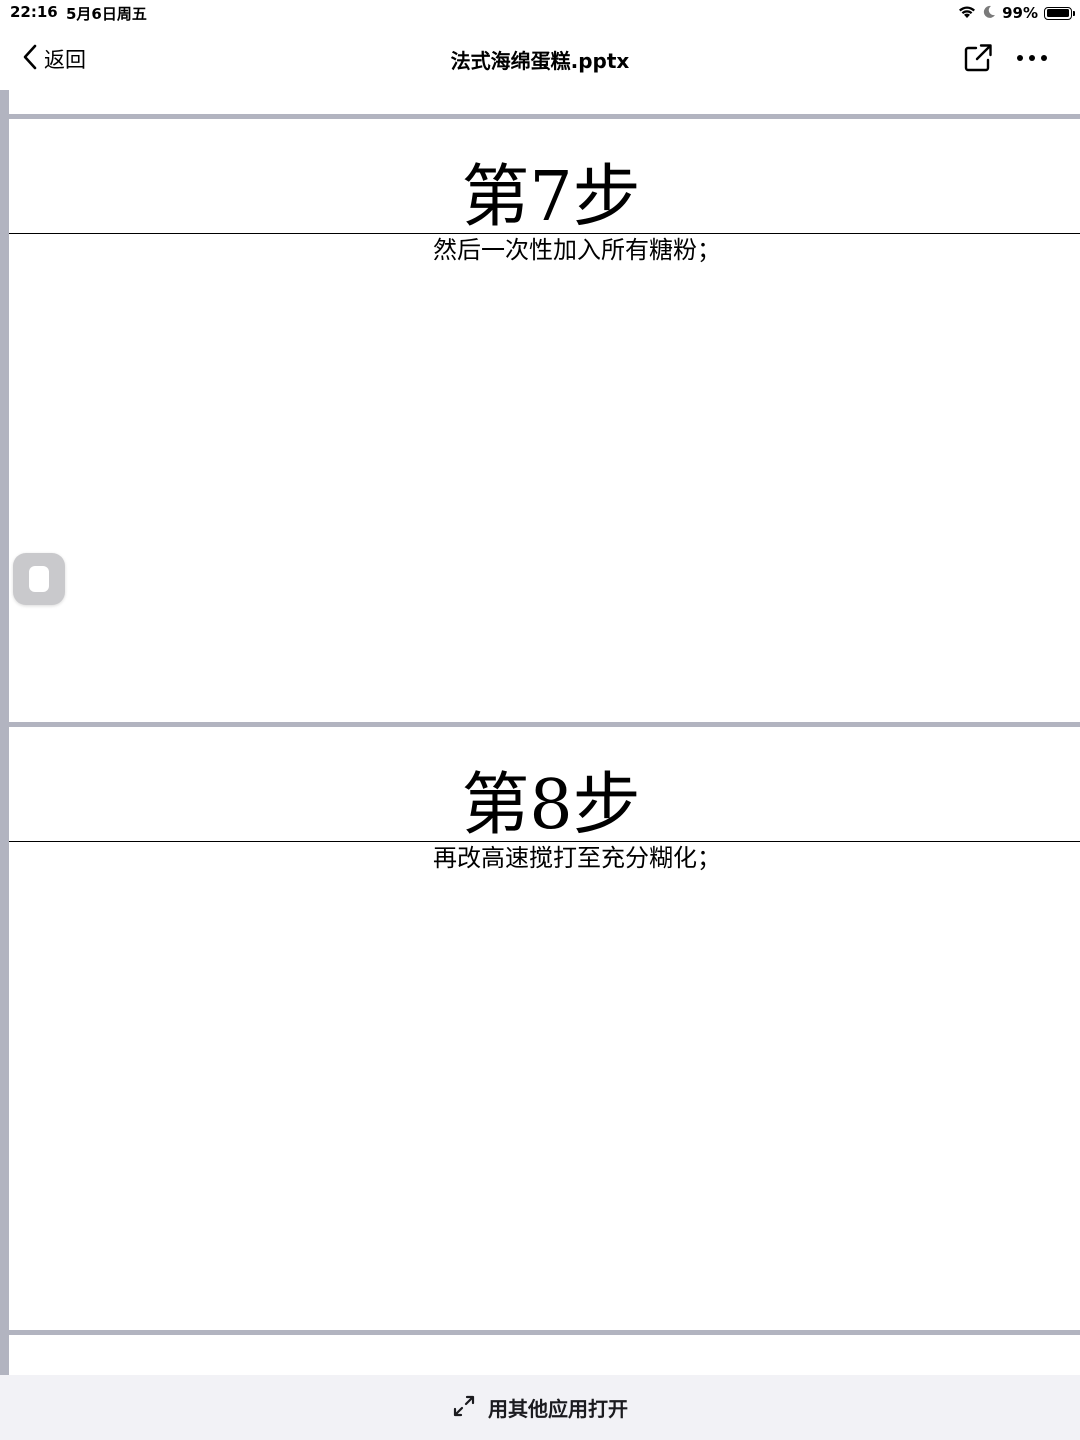 The image size is (1080, 1440). Describe the element at coordinates (967, 13) in the screenshot. I see `wifi-icon` at that location.